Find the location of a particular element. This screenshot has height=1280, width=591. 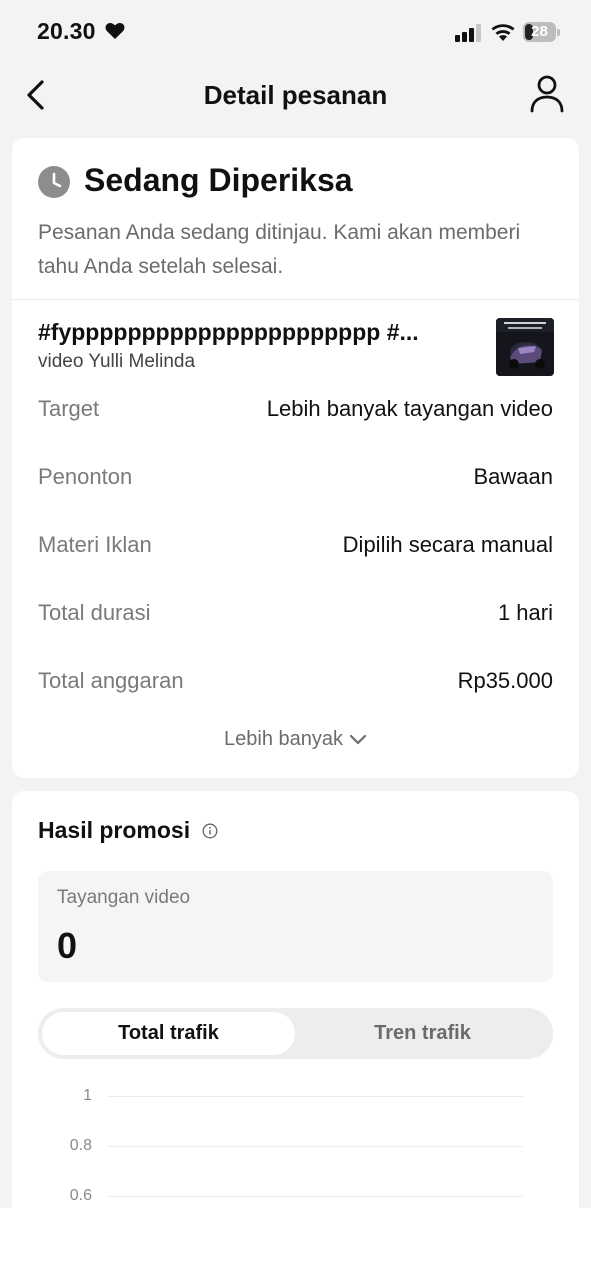

status-bar: 20.30 28 is located at coordinates (295, 31).